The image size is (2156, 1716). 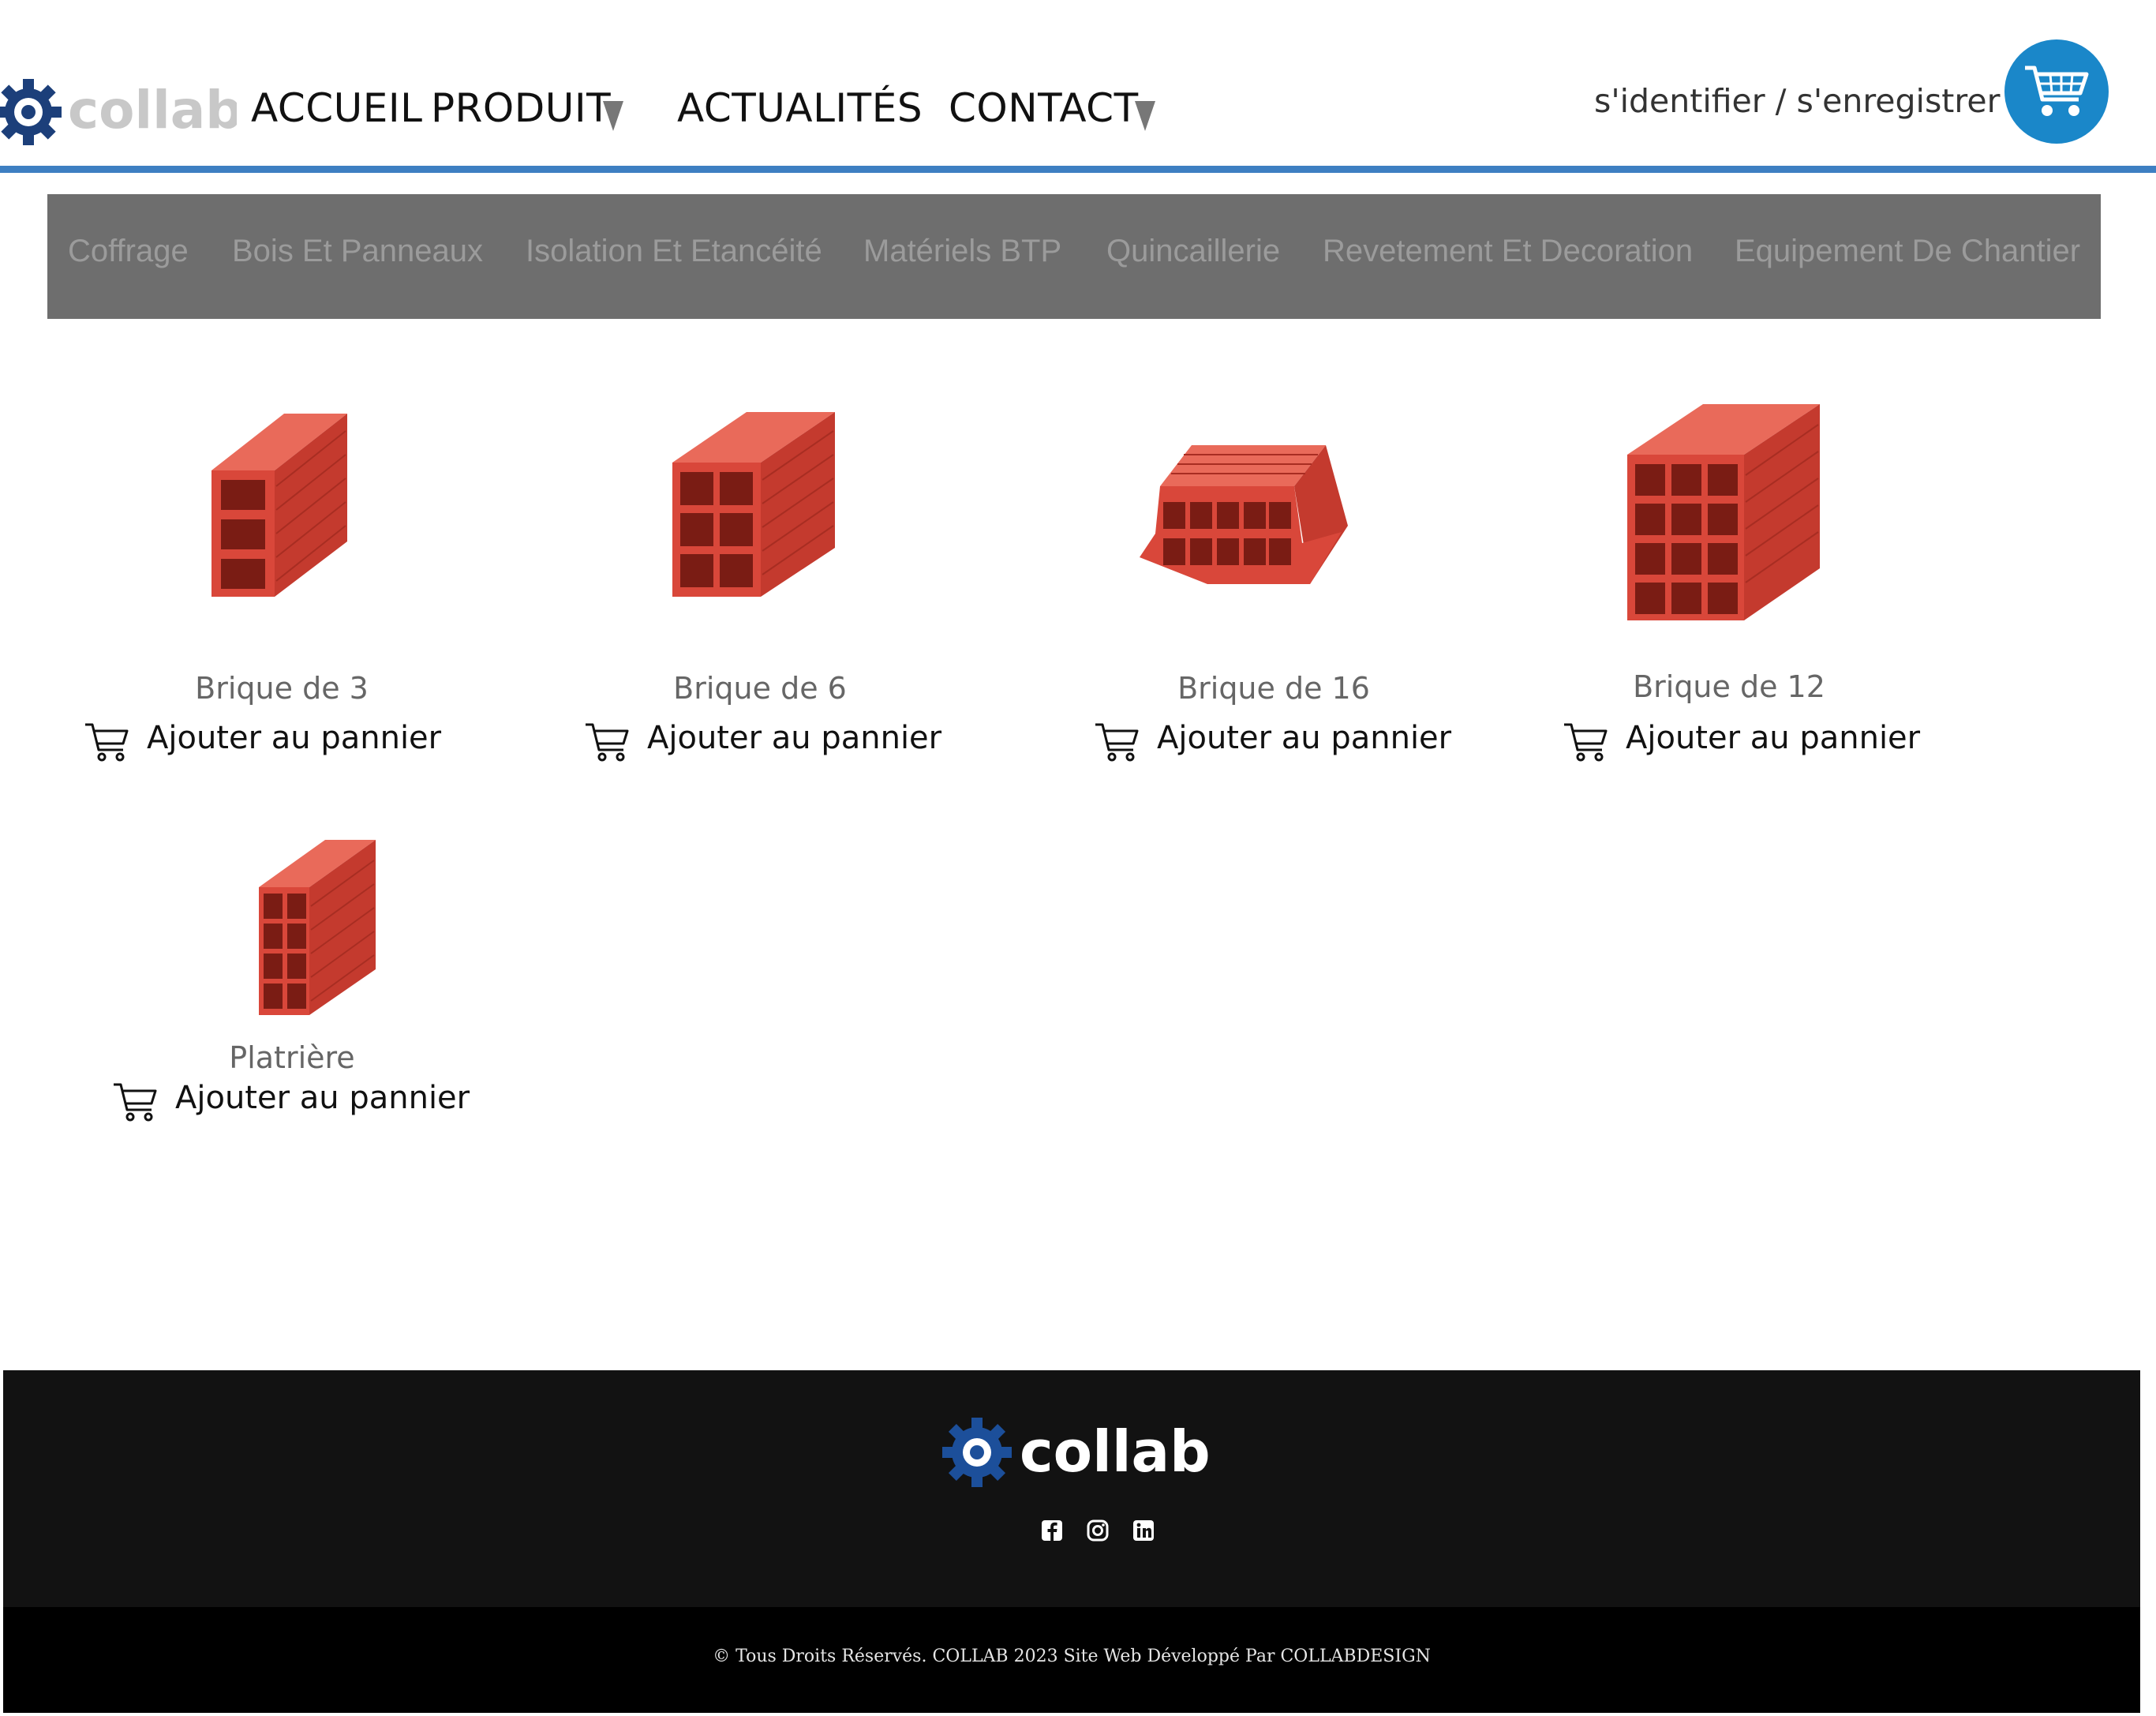 I want to click on login-register-link: s'identifier / s'enregistrer, so click(x=1797, y=101).